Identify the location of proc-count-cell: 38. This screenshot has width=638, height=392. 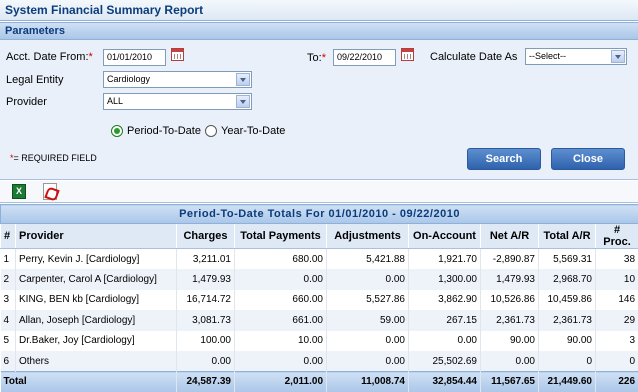
(617, 259).